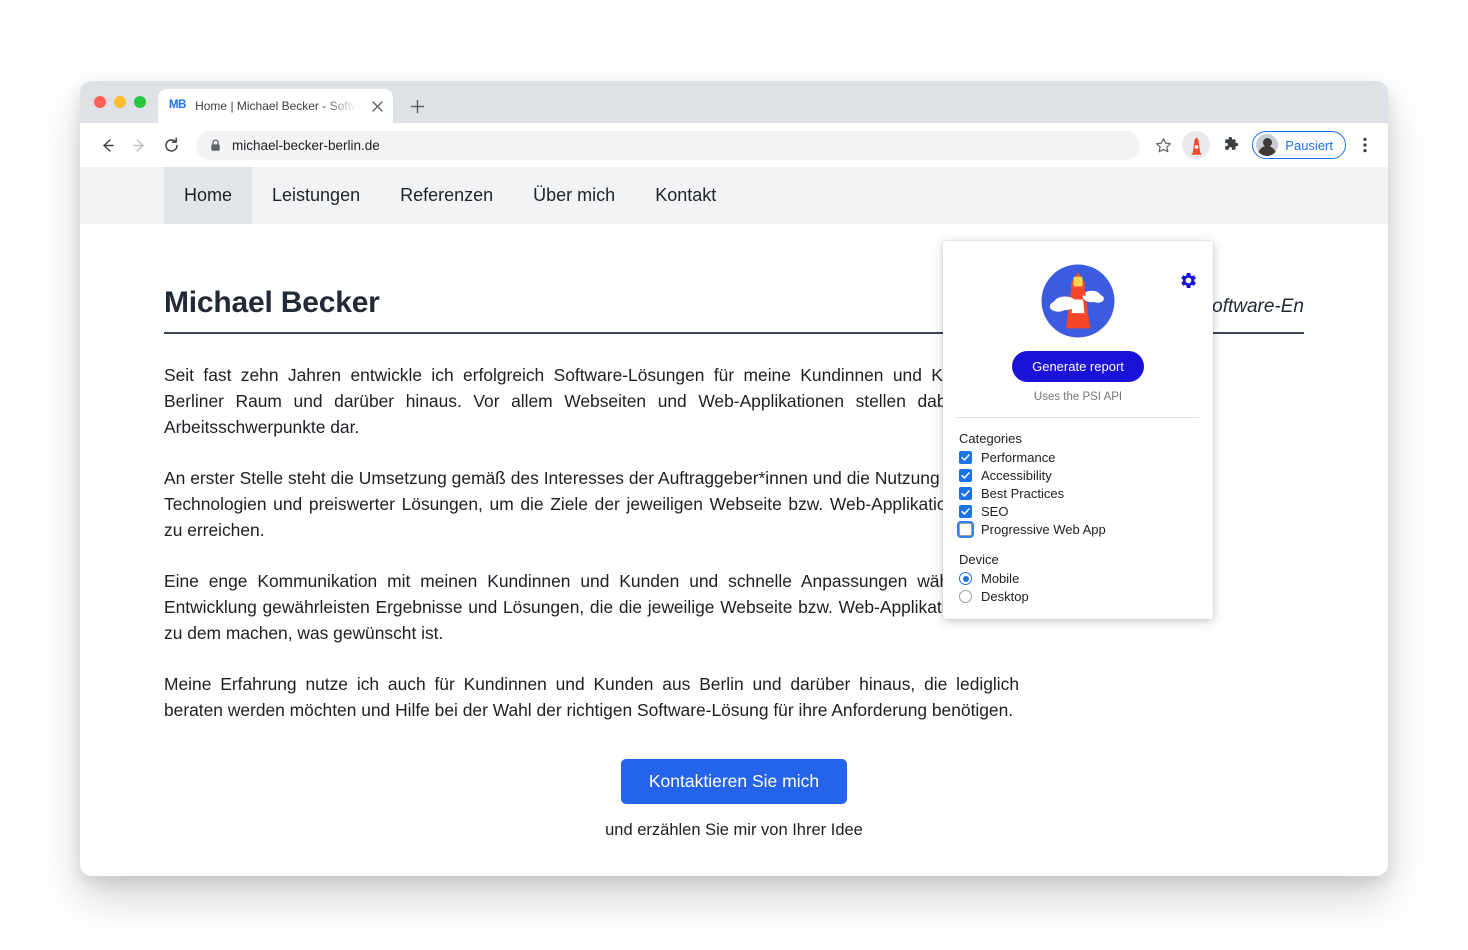  Describe the element at coordinates (215, 145) in the screenshot. I see `lock-icon` at that location.